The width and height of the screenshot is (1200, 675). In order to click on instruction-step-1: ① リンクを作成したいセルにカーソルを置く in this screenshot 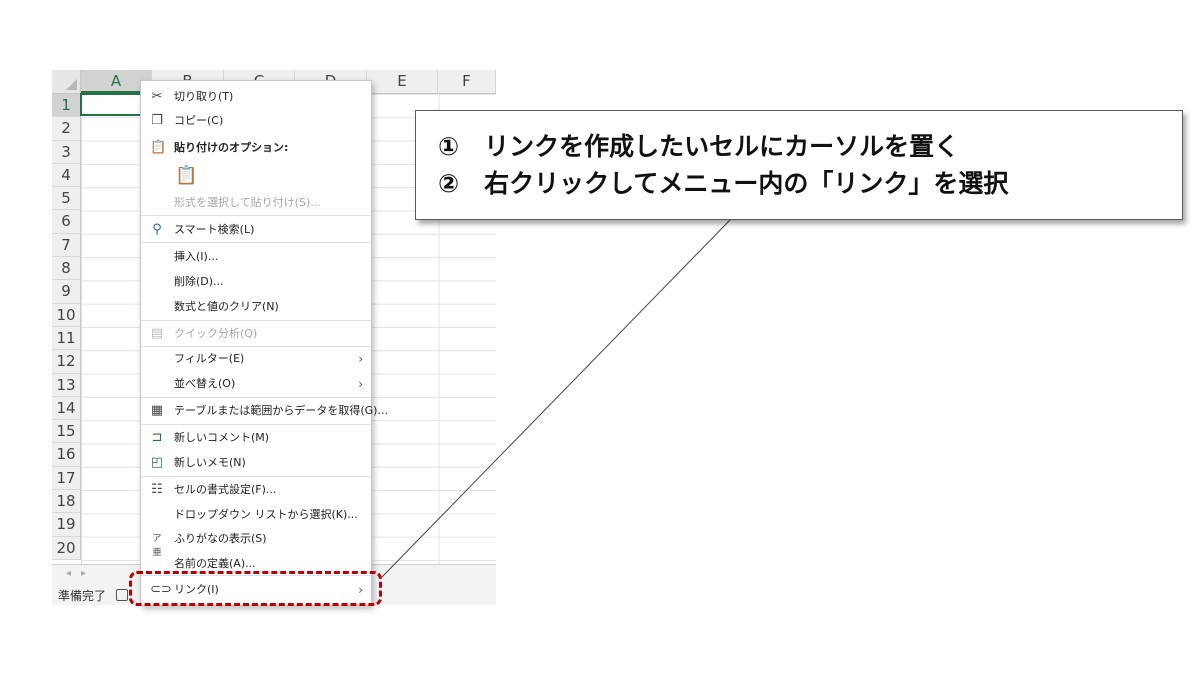, I will do `click(699, 146)`.